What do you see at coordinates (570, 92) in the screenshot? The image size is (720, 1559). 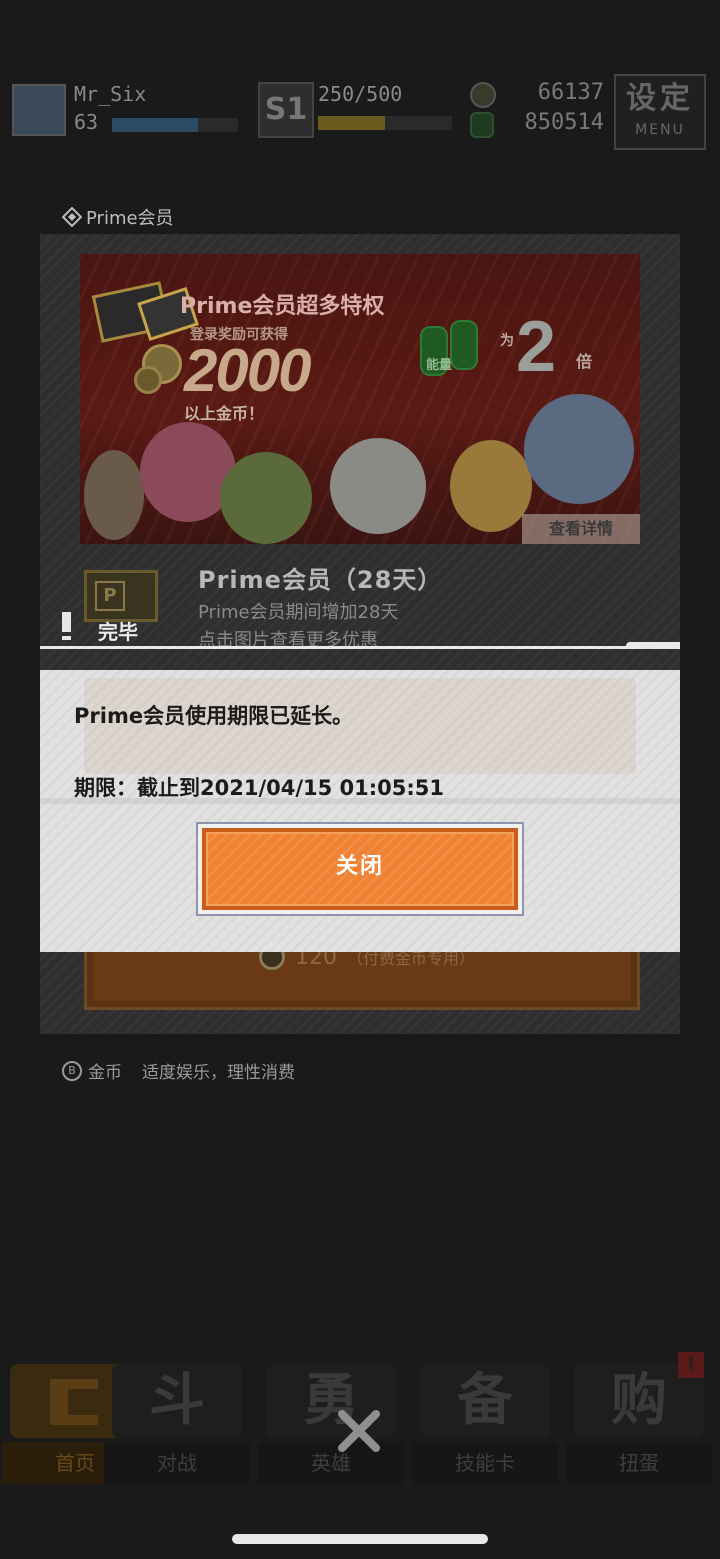 I see `coin-count: 66137` at bounding box center [570, 92].